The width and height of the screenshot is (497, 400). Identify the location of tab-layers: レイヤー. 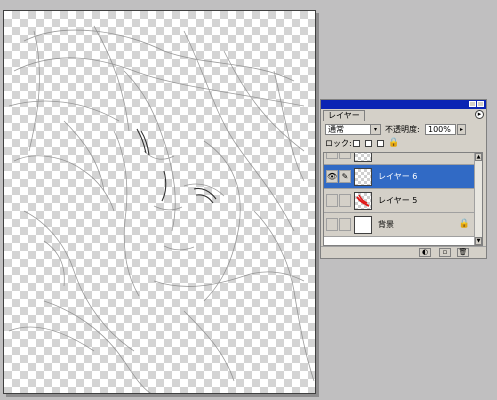
(344, 115).